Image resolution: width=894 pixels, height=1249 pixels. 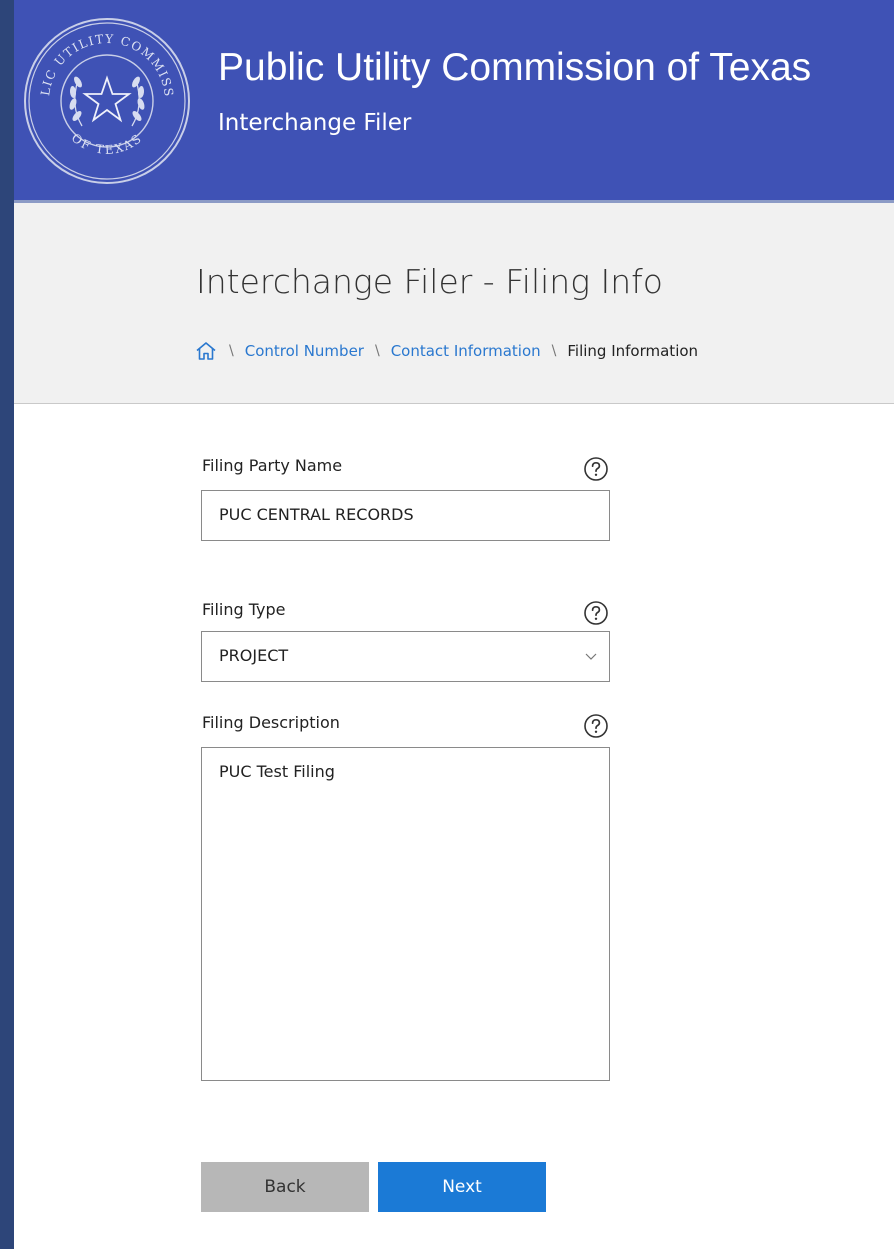 I want to click on back-button: Back, so click(x=285, y=1187).